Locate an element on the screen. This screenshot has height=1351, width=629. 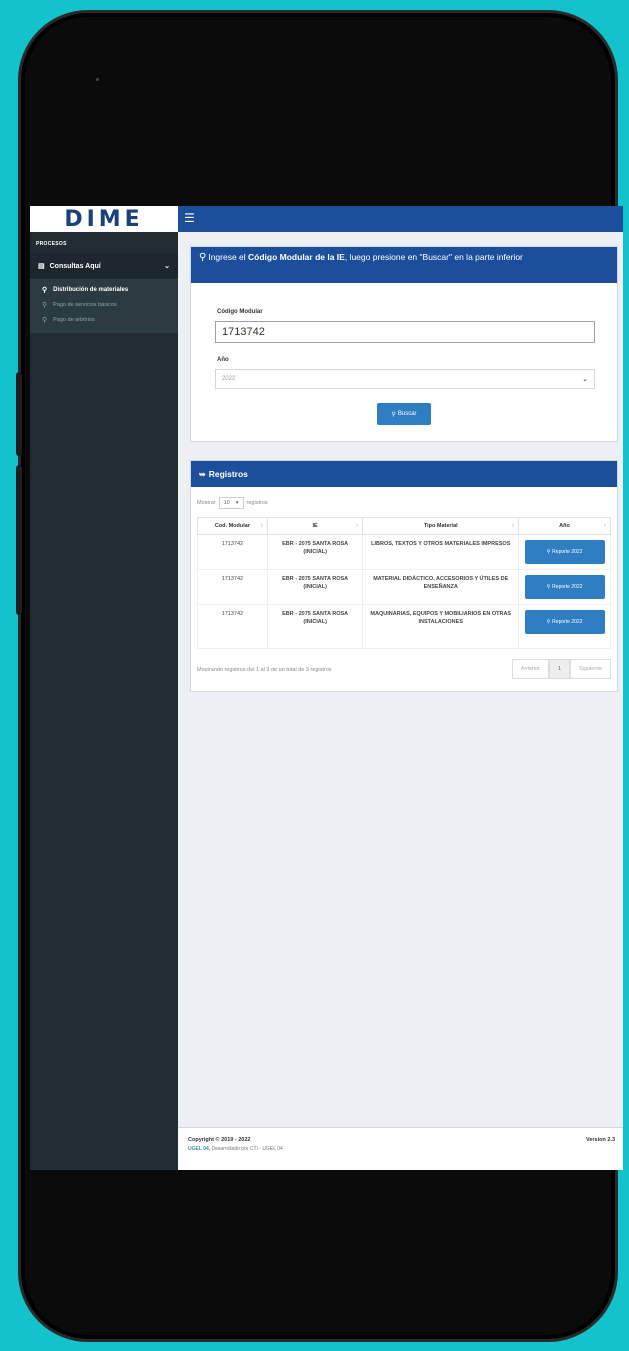
sidebar-item-arbitrios: ⚲ Pago de arbitrios is located at coordinates (104, 319).